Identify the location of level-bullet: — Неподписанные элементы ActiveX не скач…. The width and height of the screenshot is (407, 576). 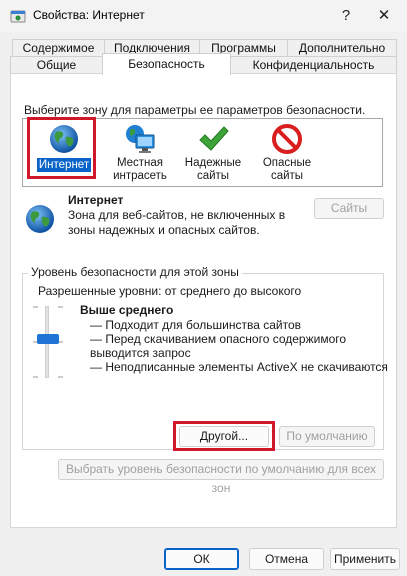
(239, 367).